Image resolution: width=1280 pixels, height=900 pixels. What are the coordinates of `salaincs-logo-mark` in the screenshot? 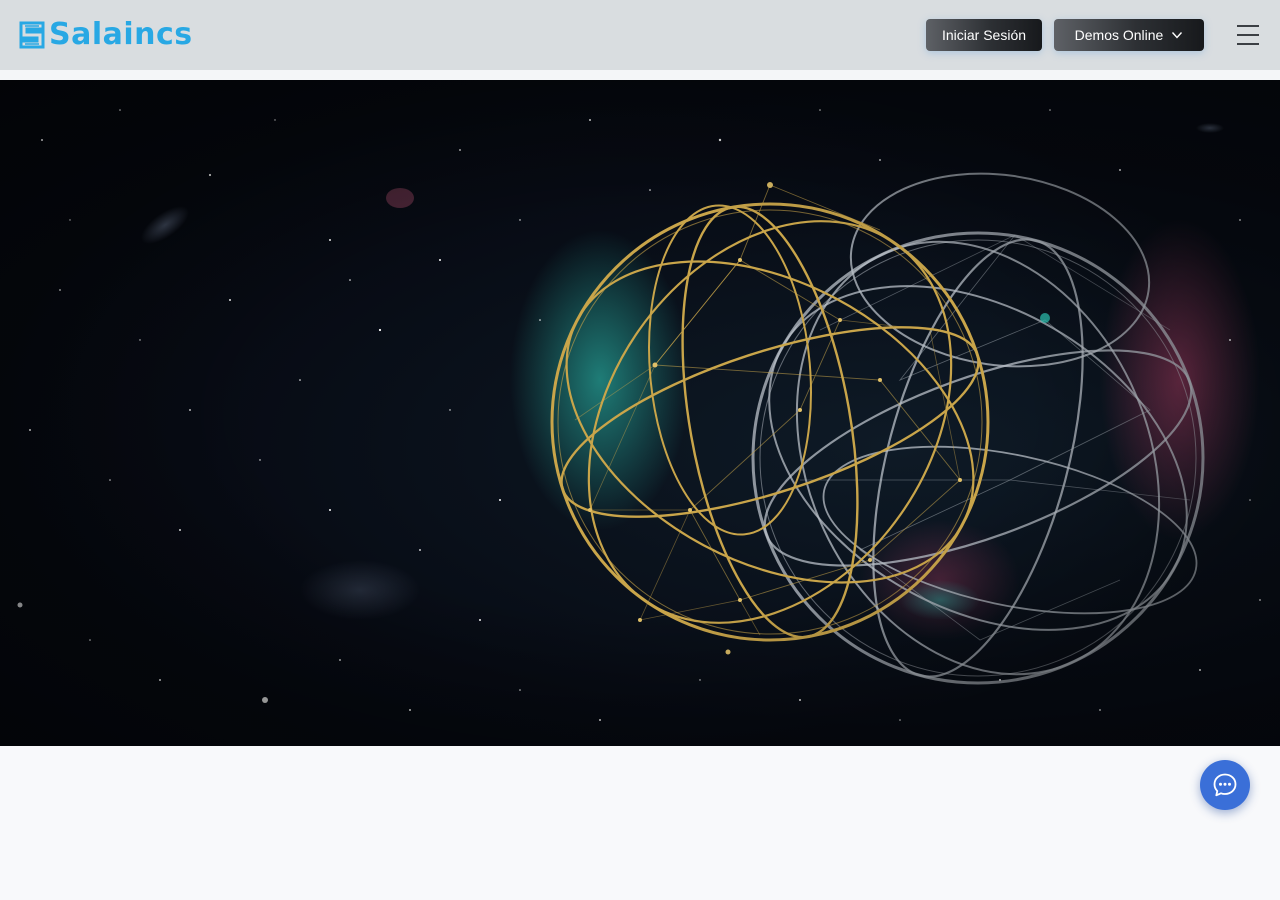 It's located at (32, 35).